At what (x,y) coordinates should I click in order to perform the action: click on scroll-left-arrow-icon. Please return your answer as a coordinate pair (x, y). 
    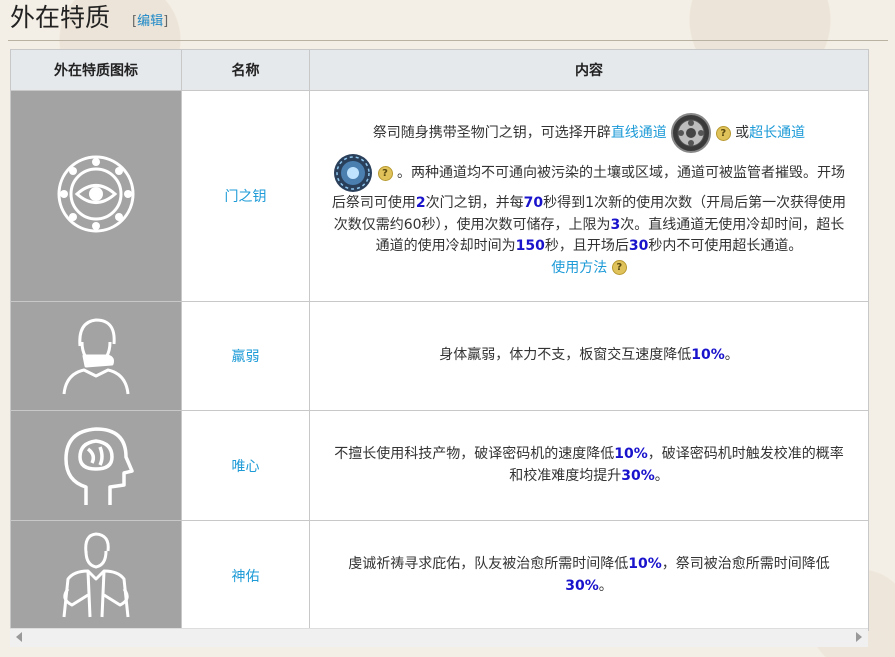
    Looking at the image, I should click on (19, 637).